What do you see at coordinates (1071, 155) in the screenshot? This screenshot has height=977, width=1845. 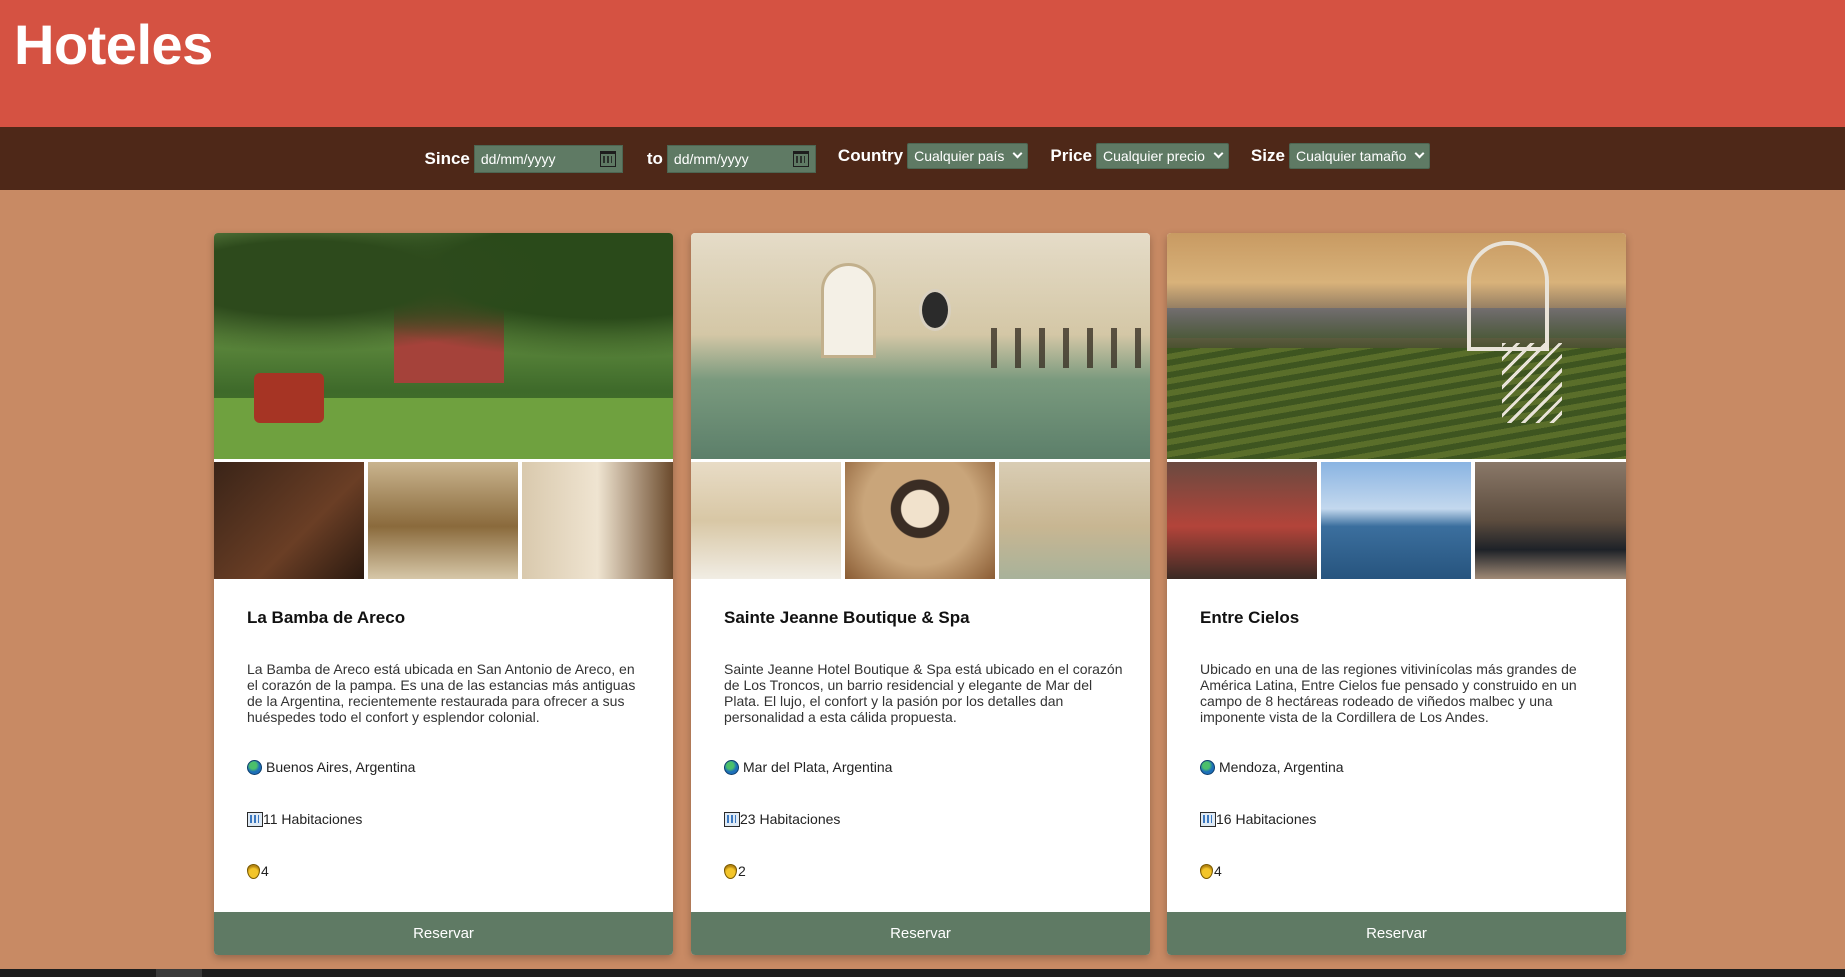 I see `price-label: Price` at bounding box center [1071, 155].